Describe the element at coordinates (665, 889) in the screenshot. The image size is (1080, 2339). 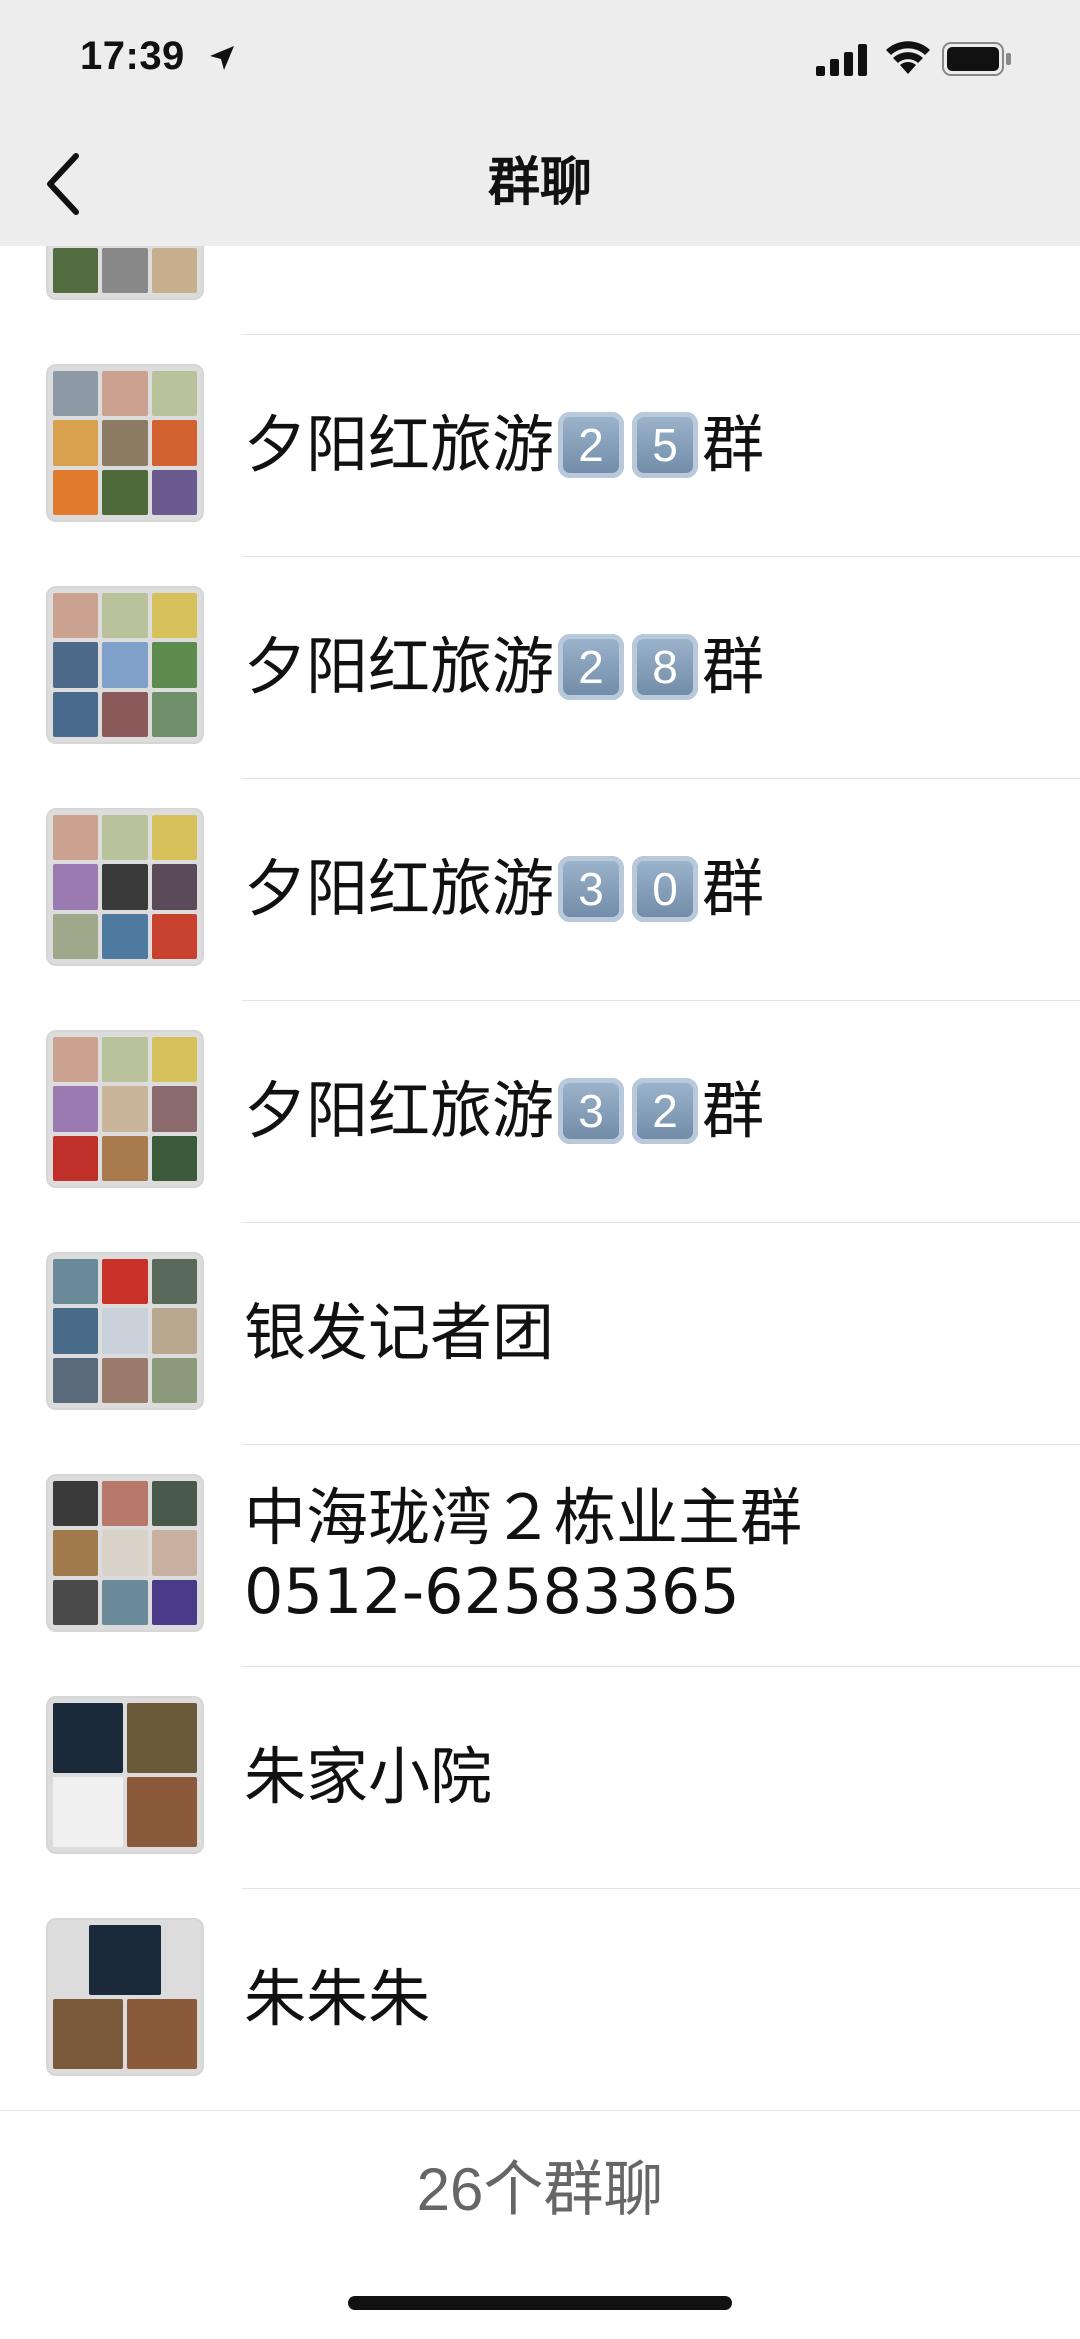
I see `keycap-digit: 0` at that location.